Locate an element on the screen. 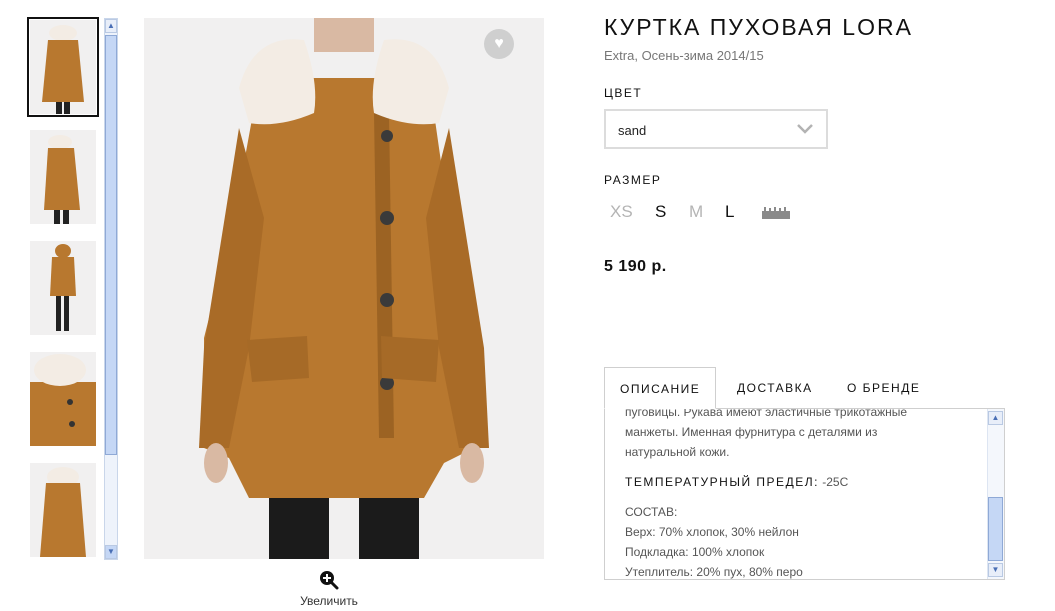  composition-line: Подкладка: 100% хлопок is located at coordinates (695, 552).